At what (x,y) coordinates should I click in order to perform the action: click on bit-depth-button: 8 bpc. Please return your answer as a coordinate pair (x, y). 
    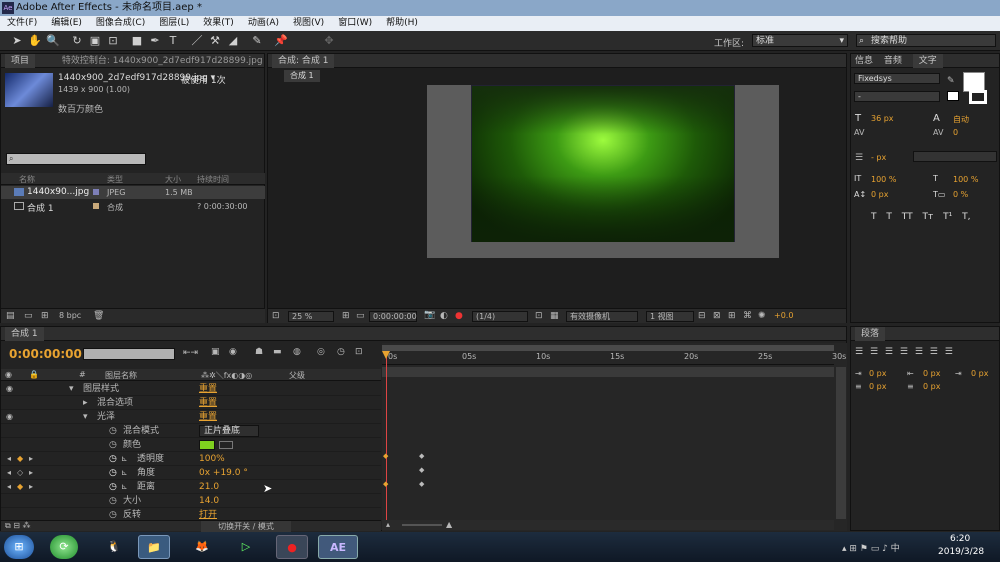
    Looking at the image, I should click on (70, 315).